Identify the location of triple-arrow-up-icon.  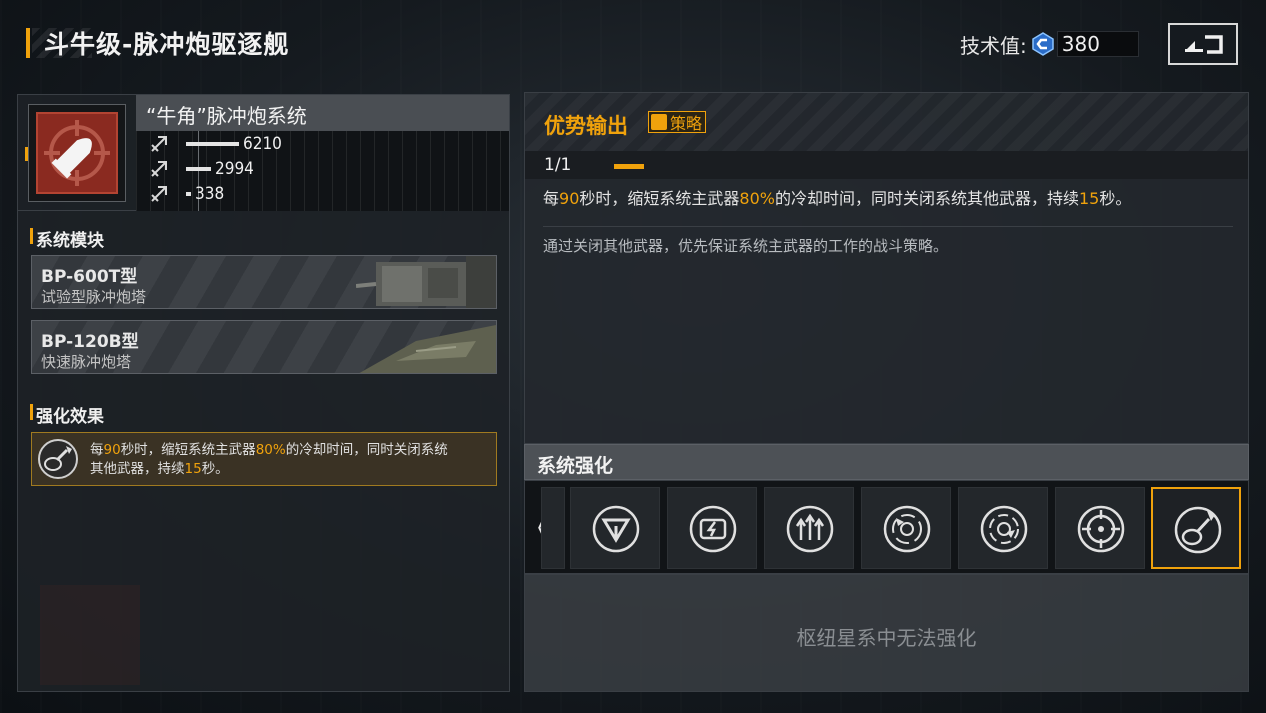
(810, 529).